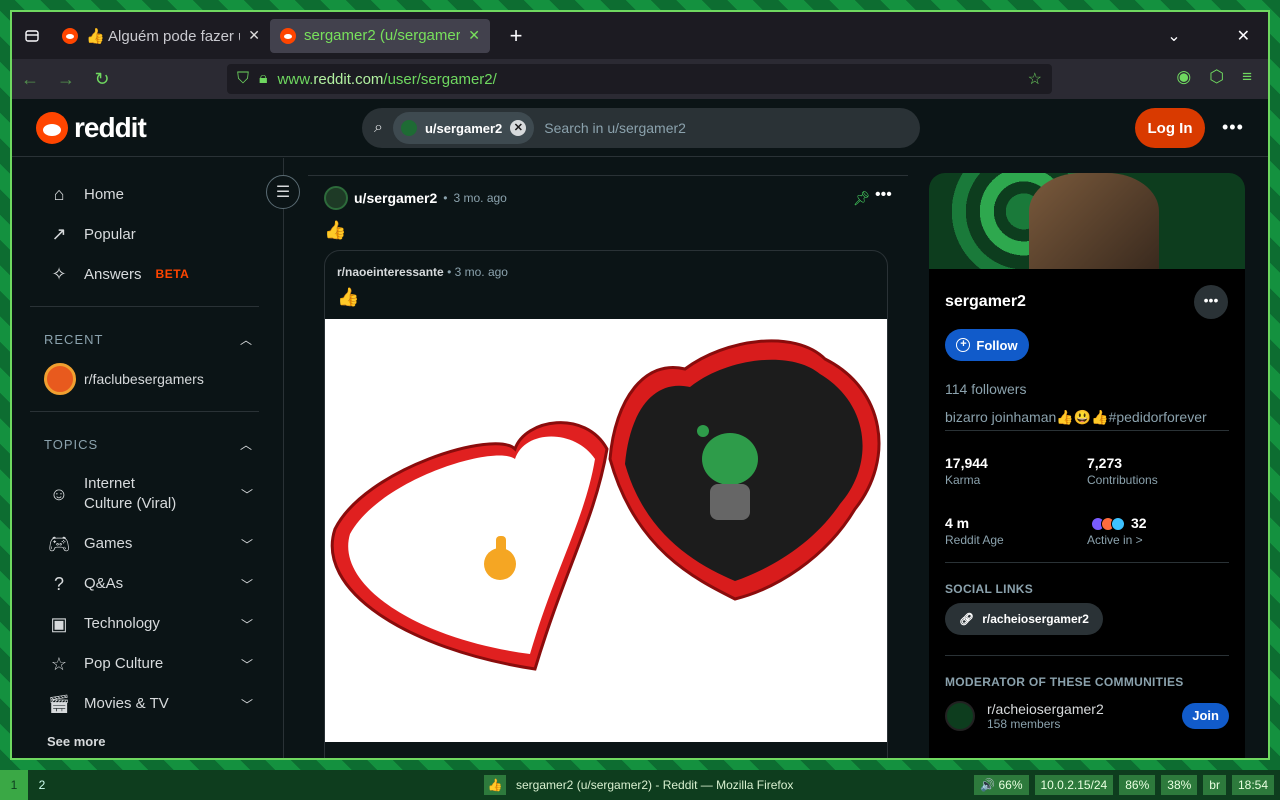 The width and height of the screenshot is (1280, 800). What do you see at coordinates (1247, 77) in the screenshot?
I see `menu-icon: ≡` at bounding box center [1247, 77].